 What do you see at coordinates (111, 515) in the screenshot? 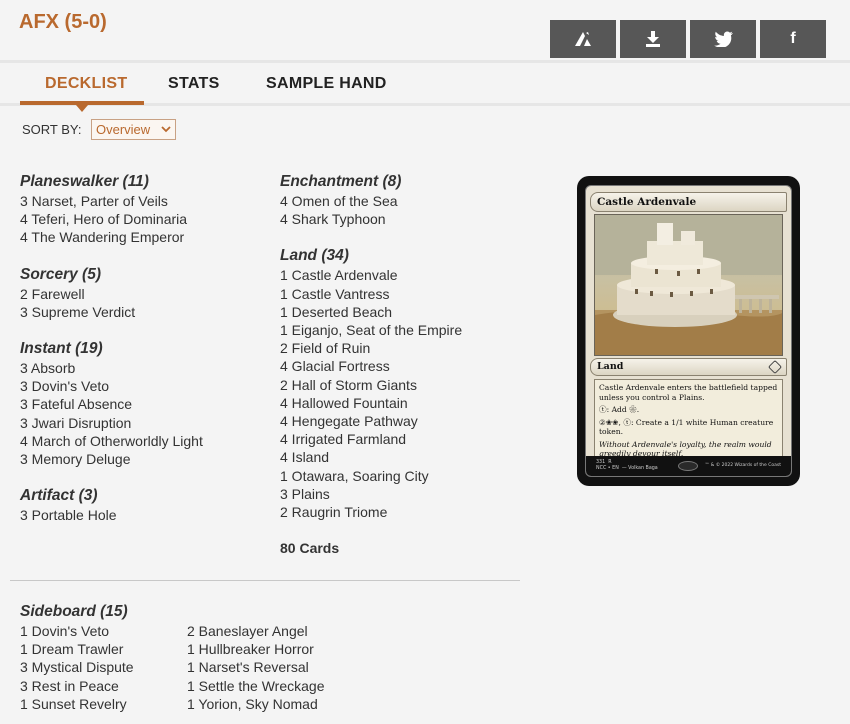
I see `card-entry: 3 Portable Hole` at bounding box center [111, 515].